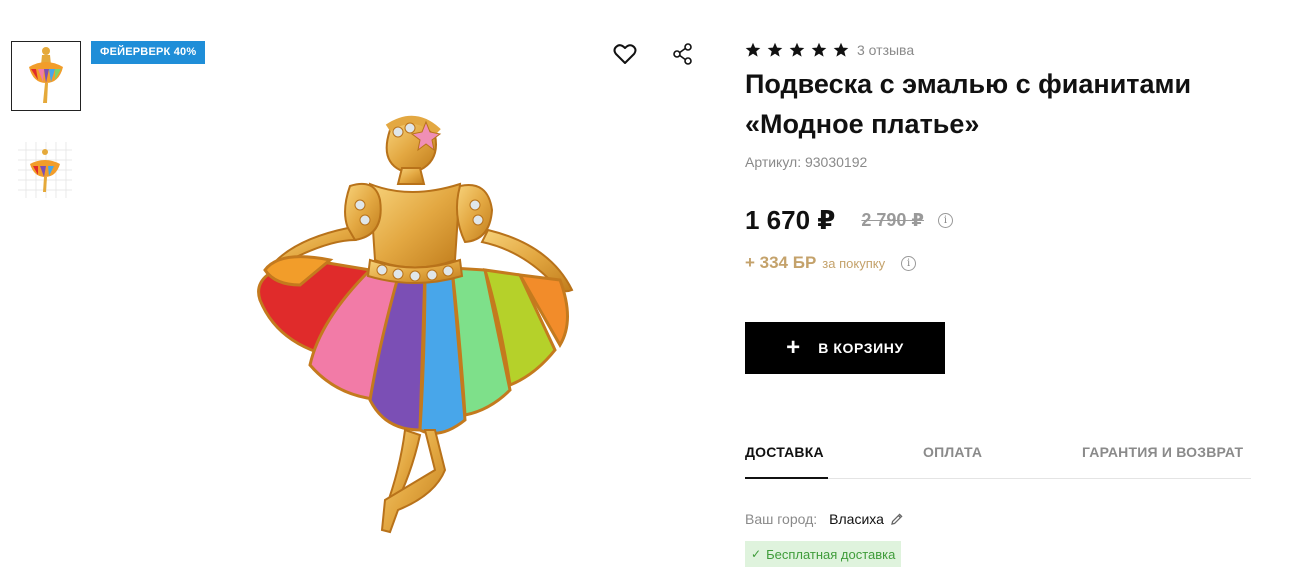  What do you see at coordinates (892, 220) in the screenshot?
I see `old-price: 2 790 ₽` at bounding box center [892, 220].